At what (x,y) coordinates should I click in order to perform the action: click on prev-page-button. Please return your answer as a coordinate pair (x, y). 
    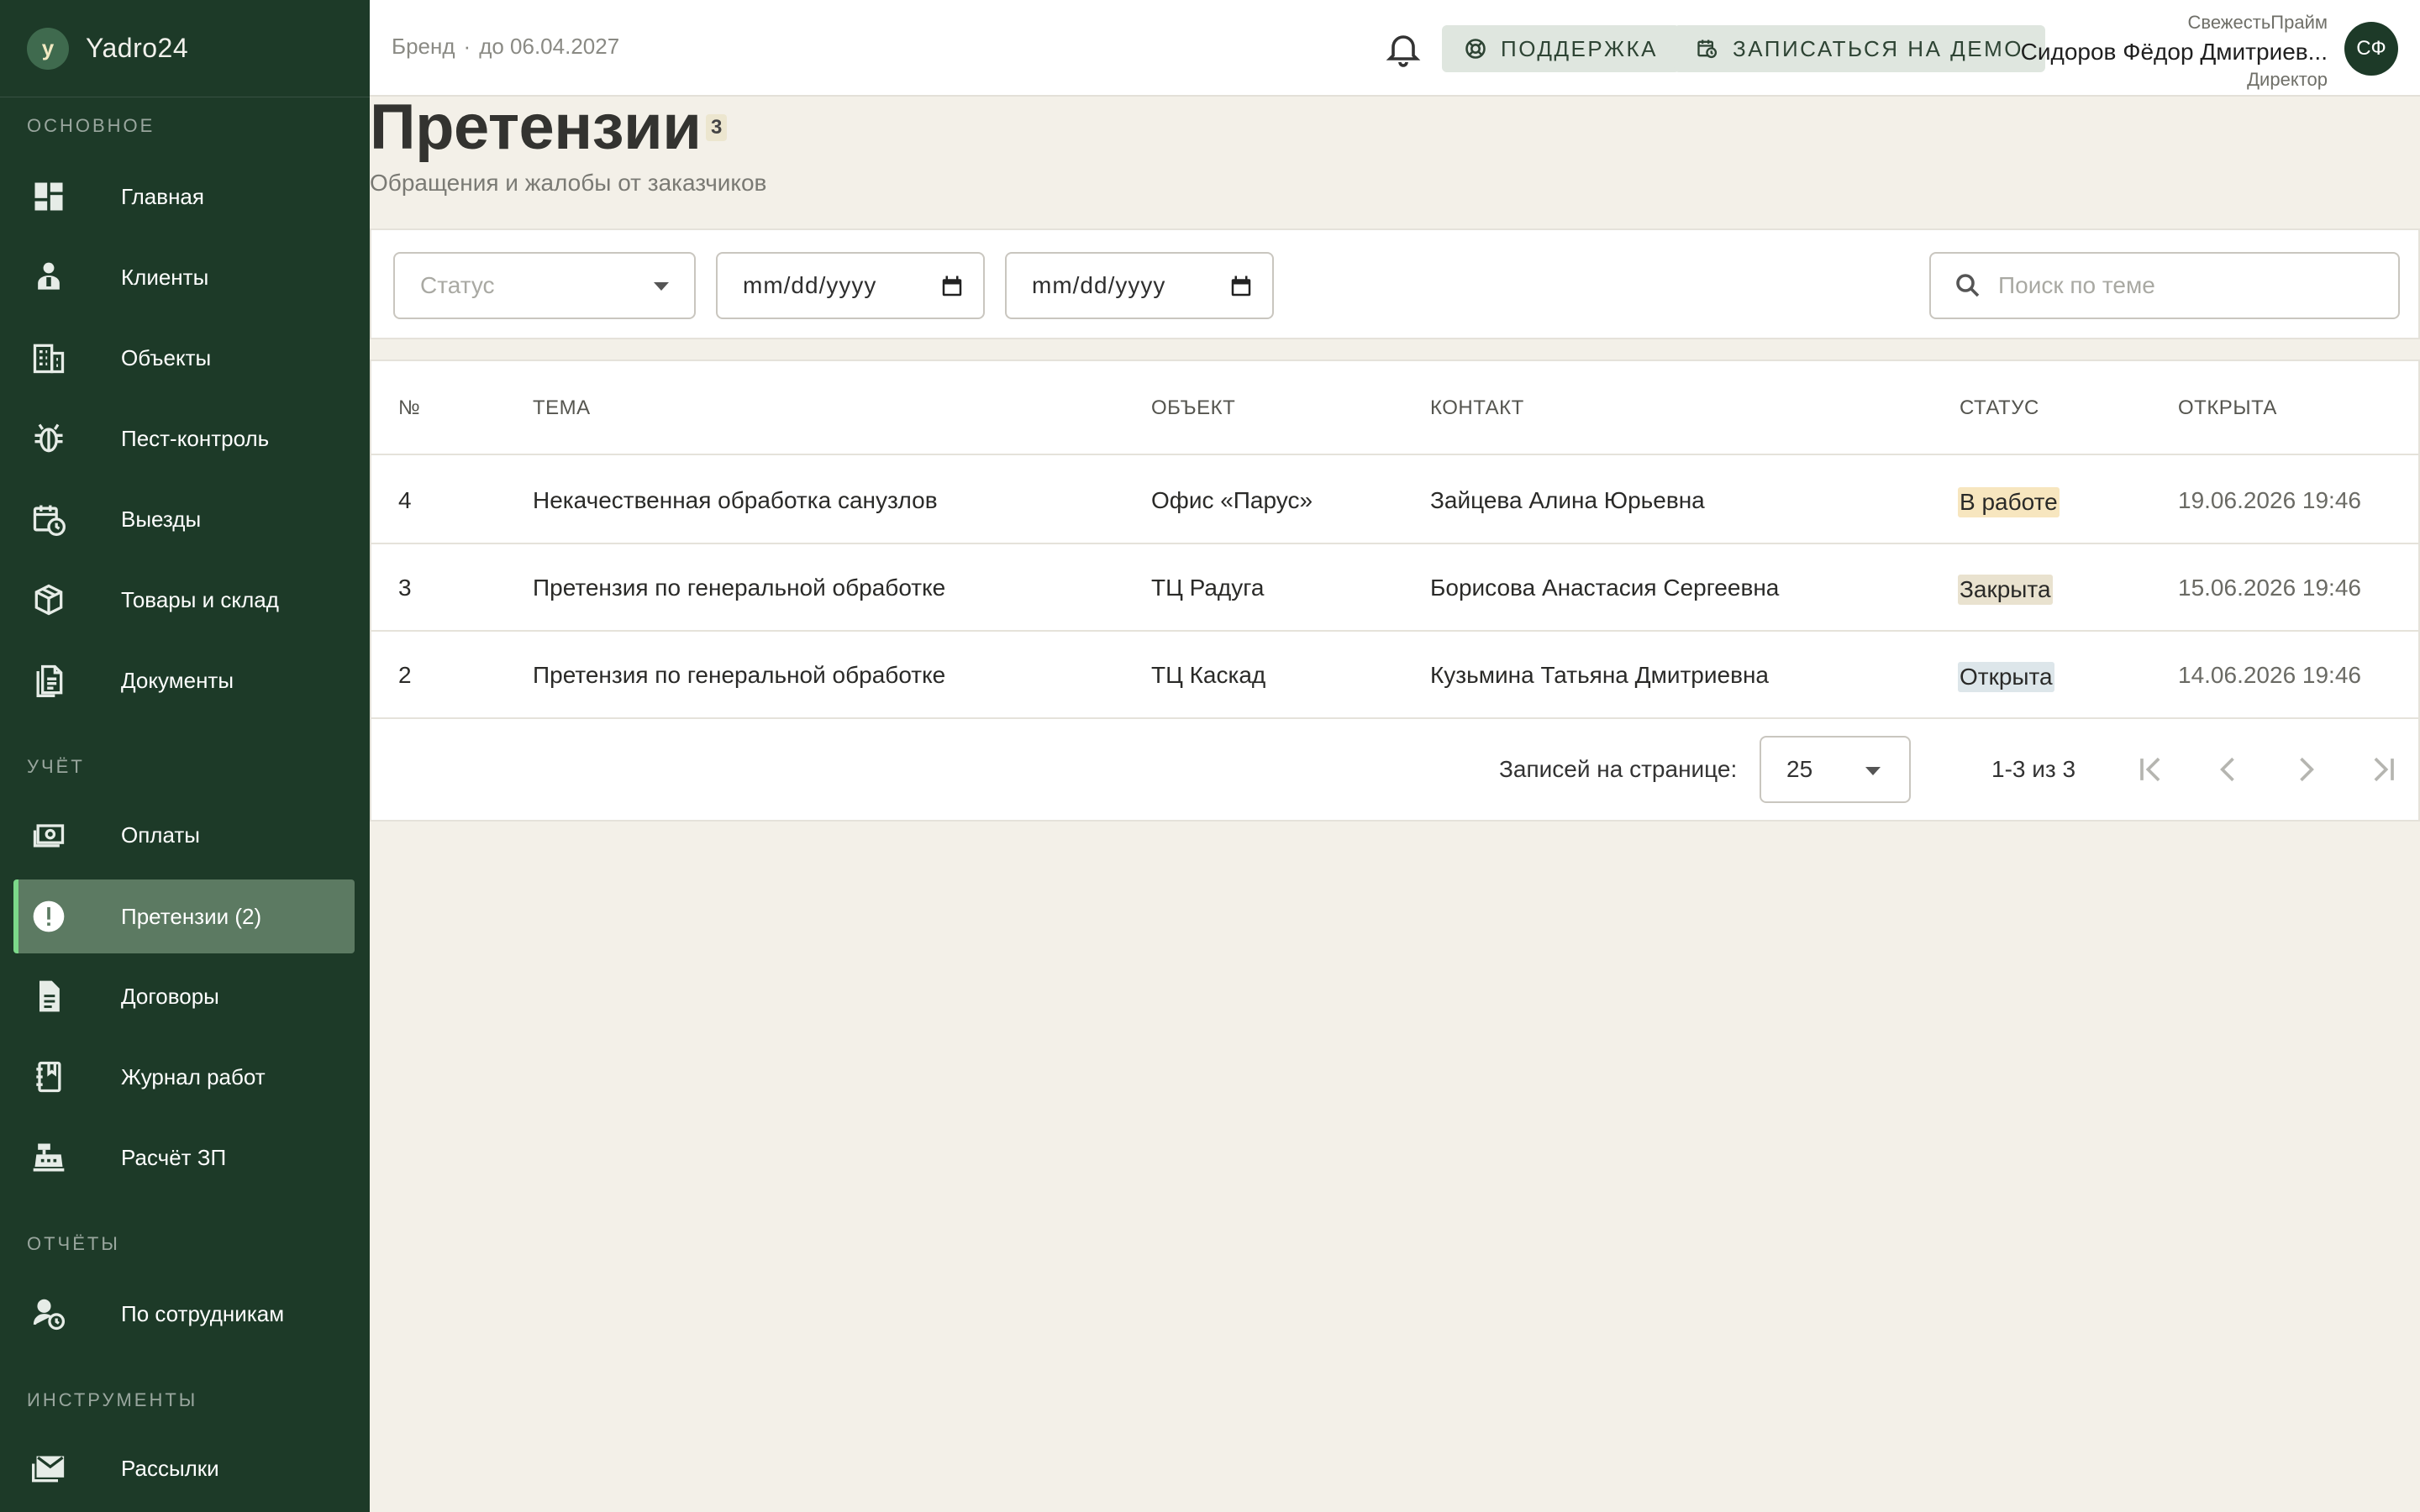
    Looking at the image, I should click on (2228, 769).